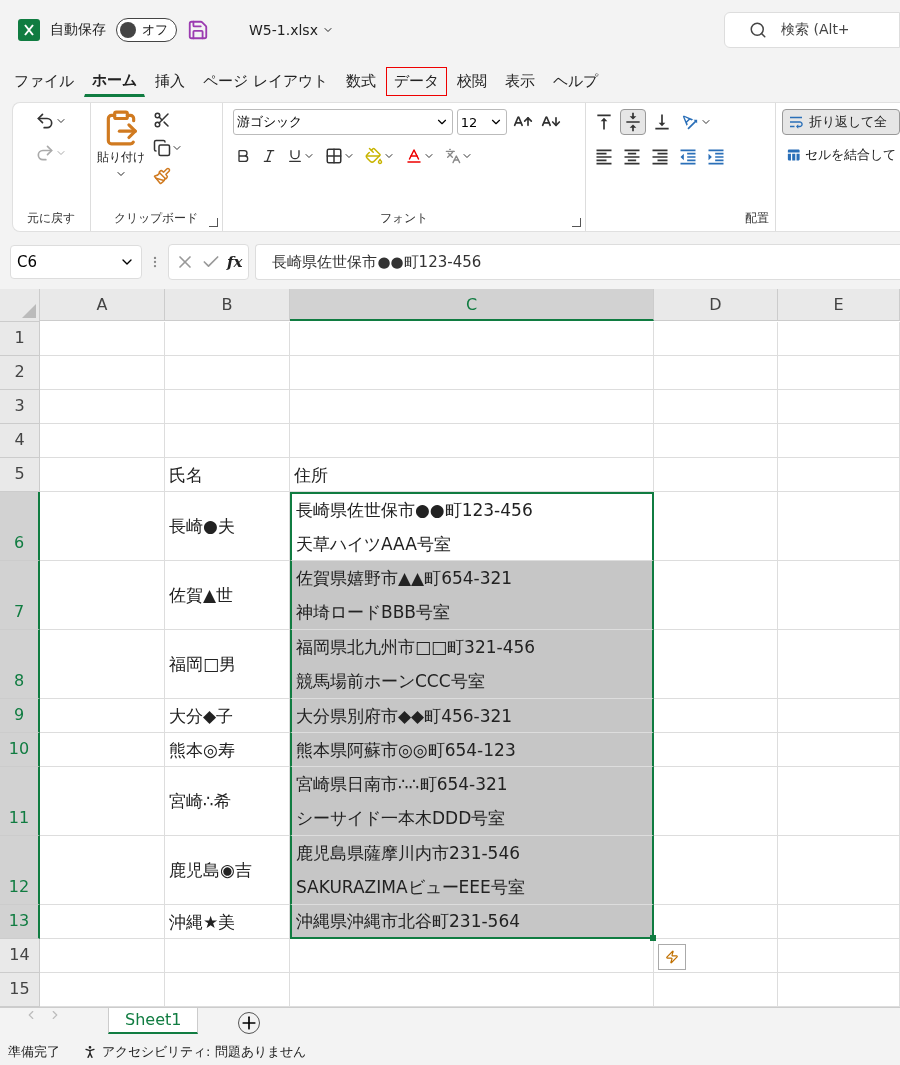  What do you see at coordinates (227, 595) in the screenshot?
I see `table-cell: 佐賀▲世` at bounding box center [227, 595].